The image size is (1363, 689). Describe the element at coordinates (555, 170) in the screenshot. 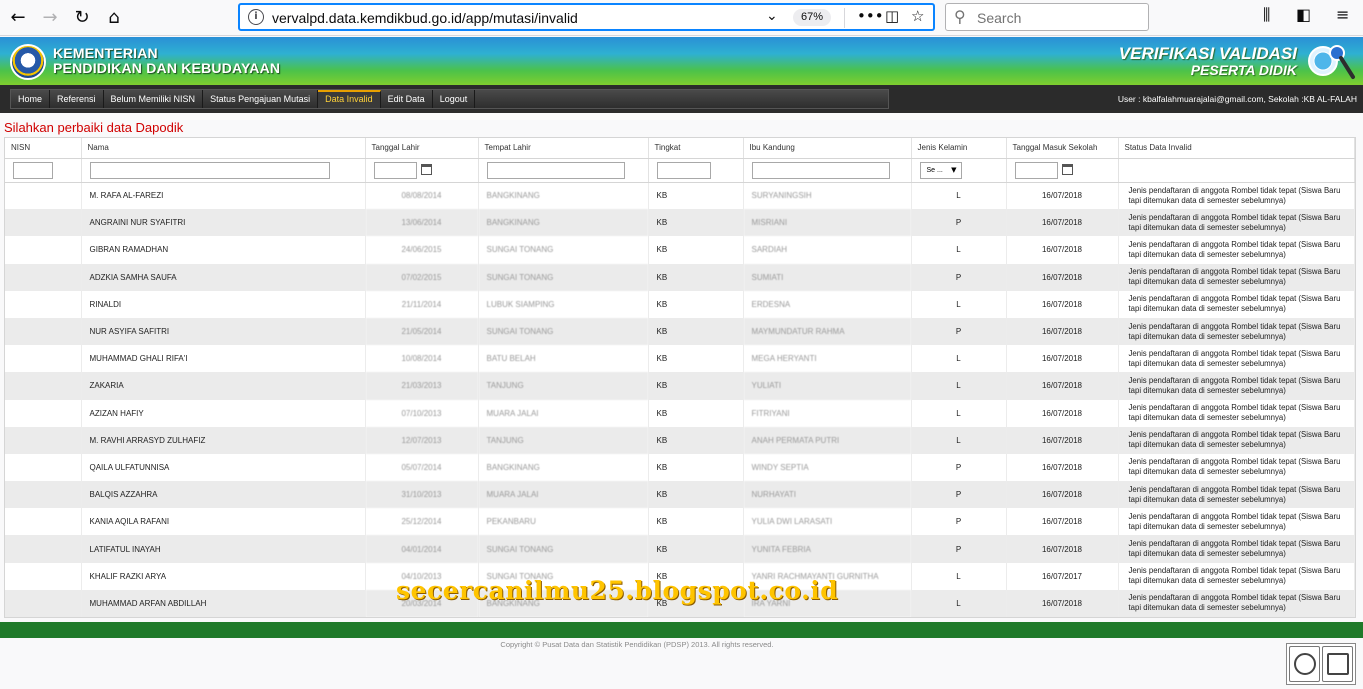

I see `filter-input-tempat-lahir` at that location.